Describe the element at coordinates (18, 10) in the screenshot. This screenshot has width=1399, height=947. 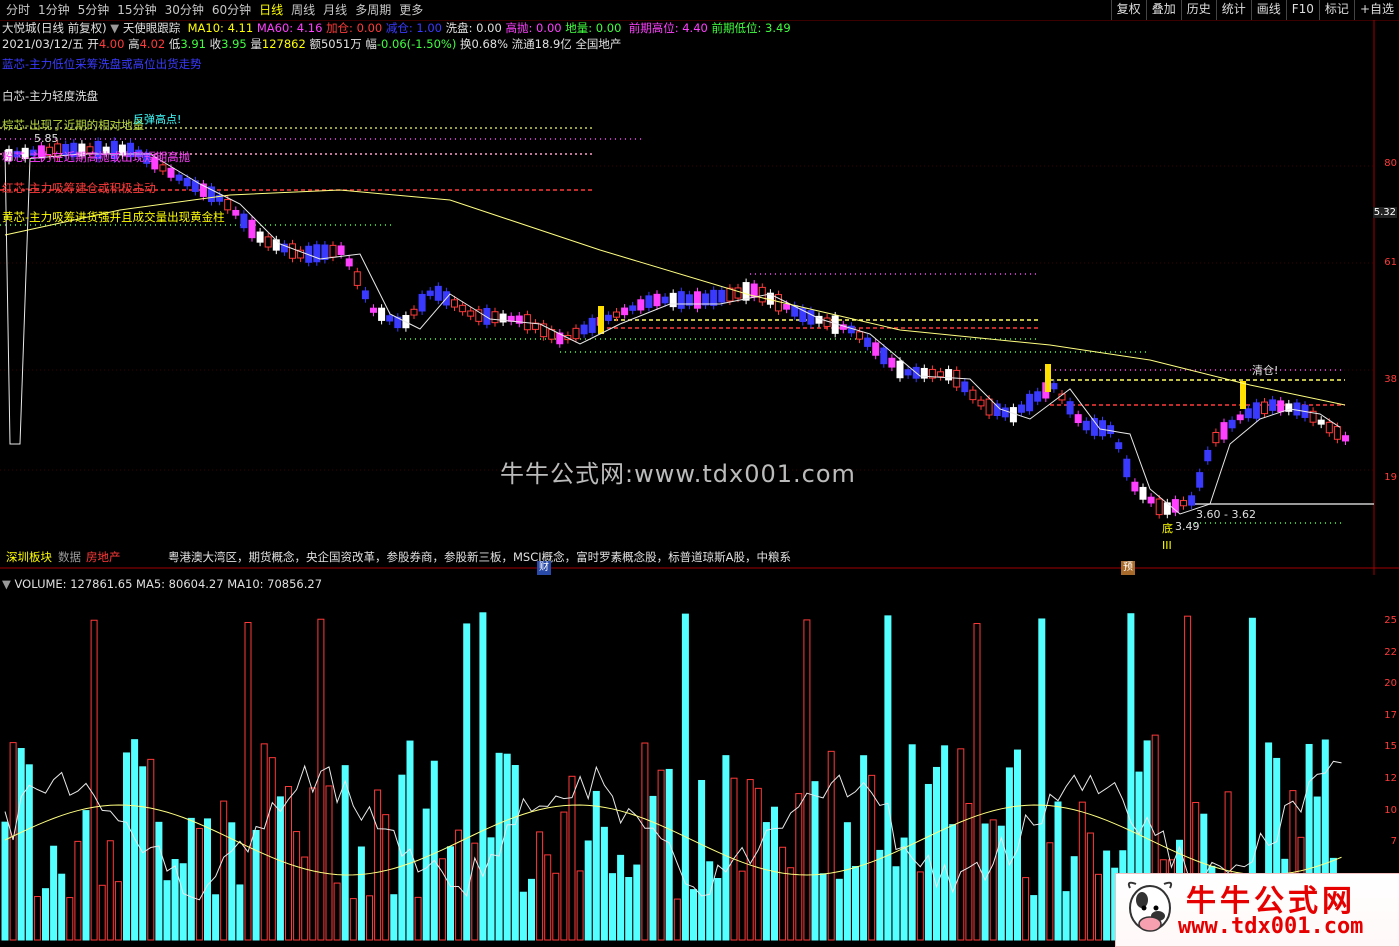
I see `tab-timeframe: 分时` at that location.